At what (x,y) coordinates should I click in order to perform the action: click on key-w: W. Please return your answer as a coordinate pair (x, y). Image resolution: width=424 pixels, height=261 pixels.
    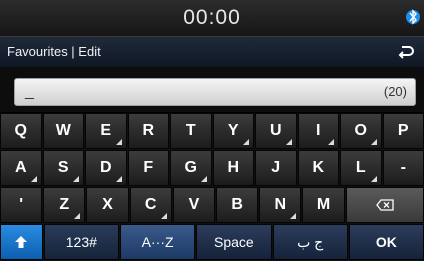
    Looking at the image, I should click on (63, 131).